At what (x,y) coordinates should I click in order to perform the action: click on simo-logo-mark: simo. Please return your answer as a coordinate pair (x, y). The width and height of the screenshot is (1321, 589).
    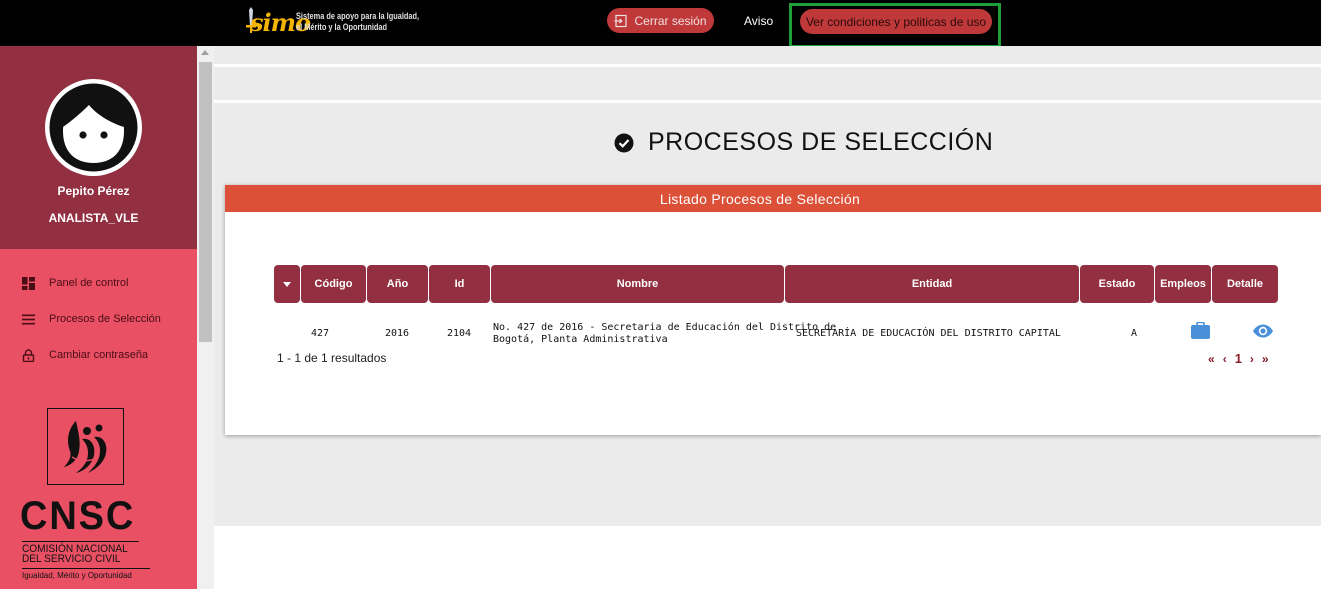
    Looking at the image, I should click on (276, 21).